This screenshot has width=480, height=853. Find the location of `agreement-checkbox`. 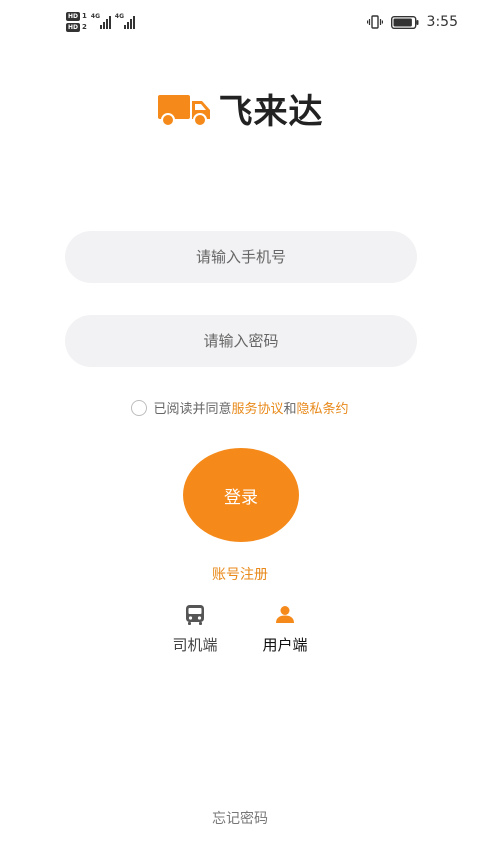

agreement-checkbox is located at coordinates (139, 407).